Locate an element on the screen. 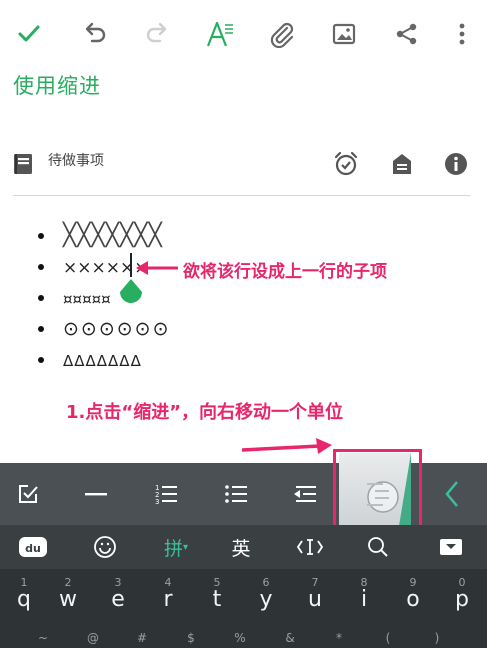  share-icon is located at coordinates (407, 34).